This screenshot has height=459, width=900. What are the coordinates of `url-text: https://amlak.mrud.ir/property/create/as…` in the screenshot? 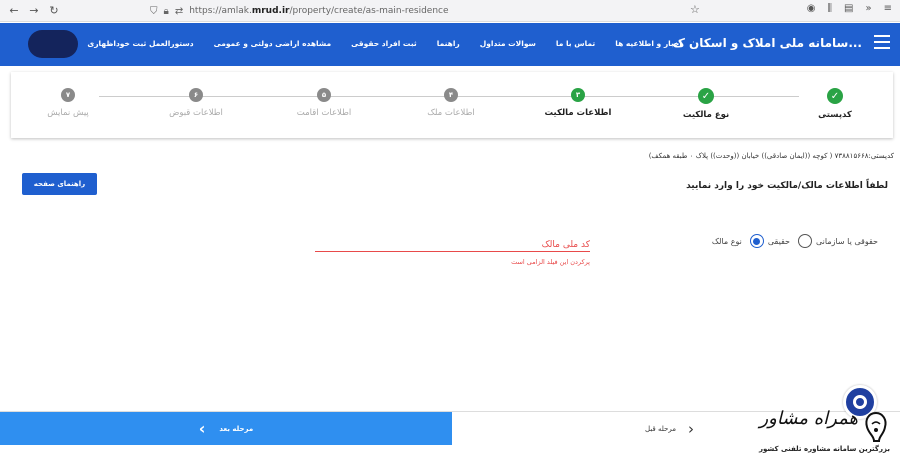 It's located at (319, 11).